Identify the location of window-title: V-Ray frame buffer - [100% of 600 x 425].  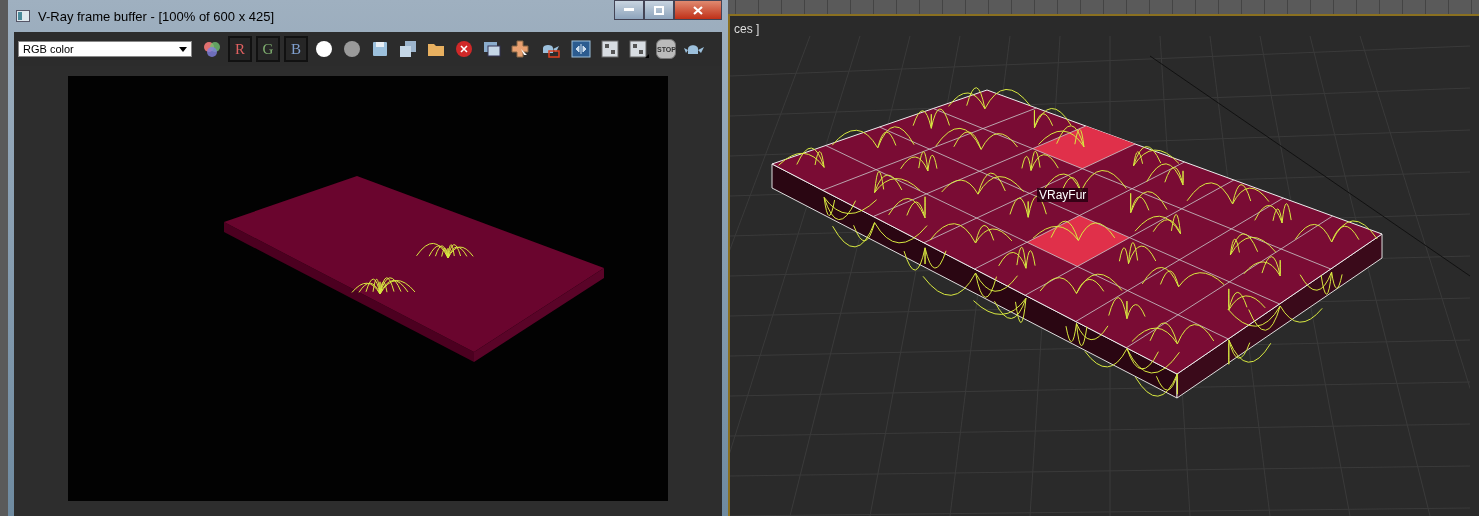
(156, 16).